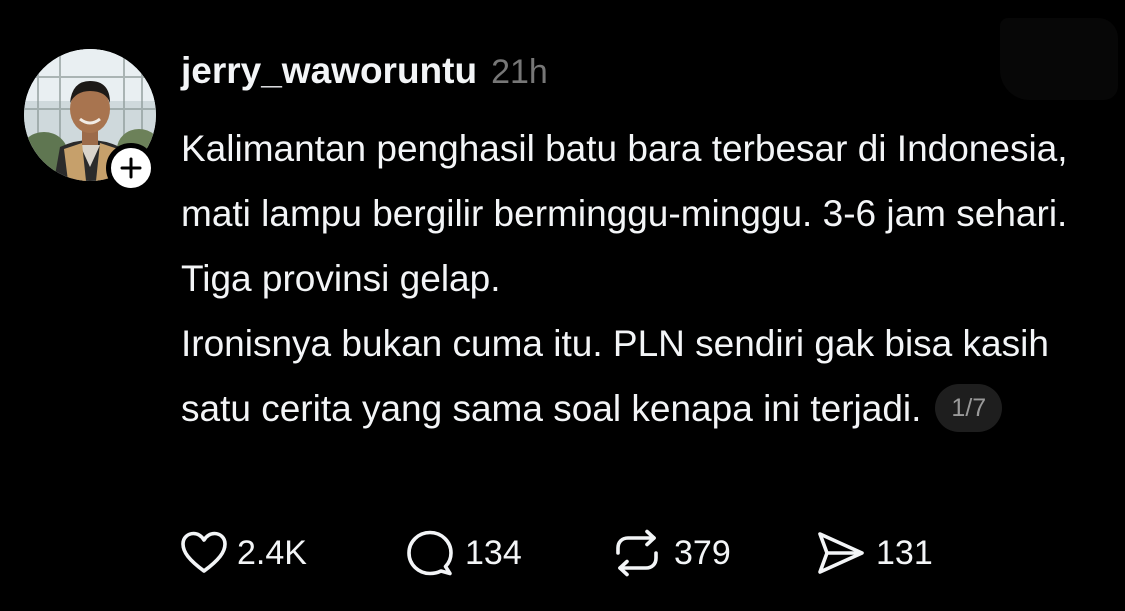  Describe the element at coordinates (90, 121) in the screenshot. I see `avatar-container` at that location.